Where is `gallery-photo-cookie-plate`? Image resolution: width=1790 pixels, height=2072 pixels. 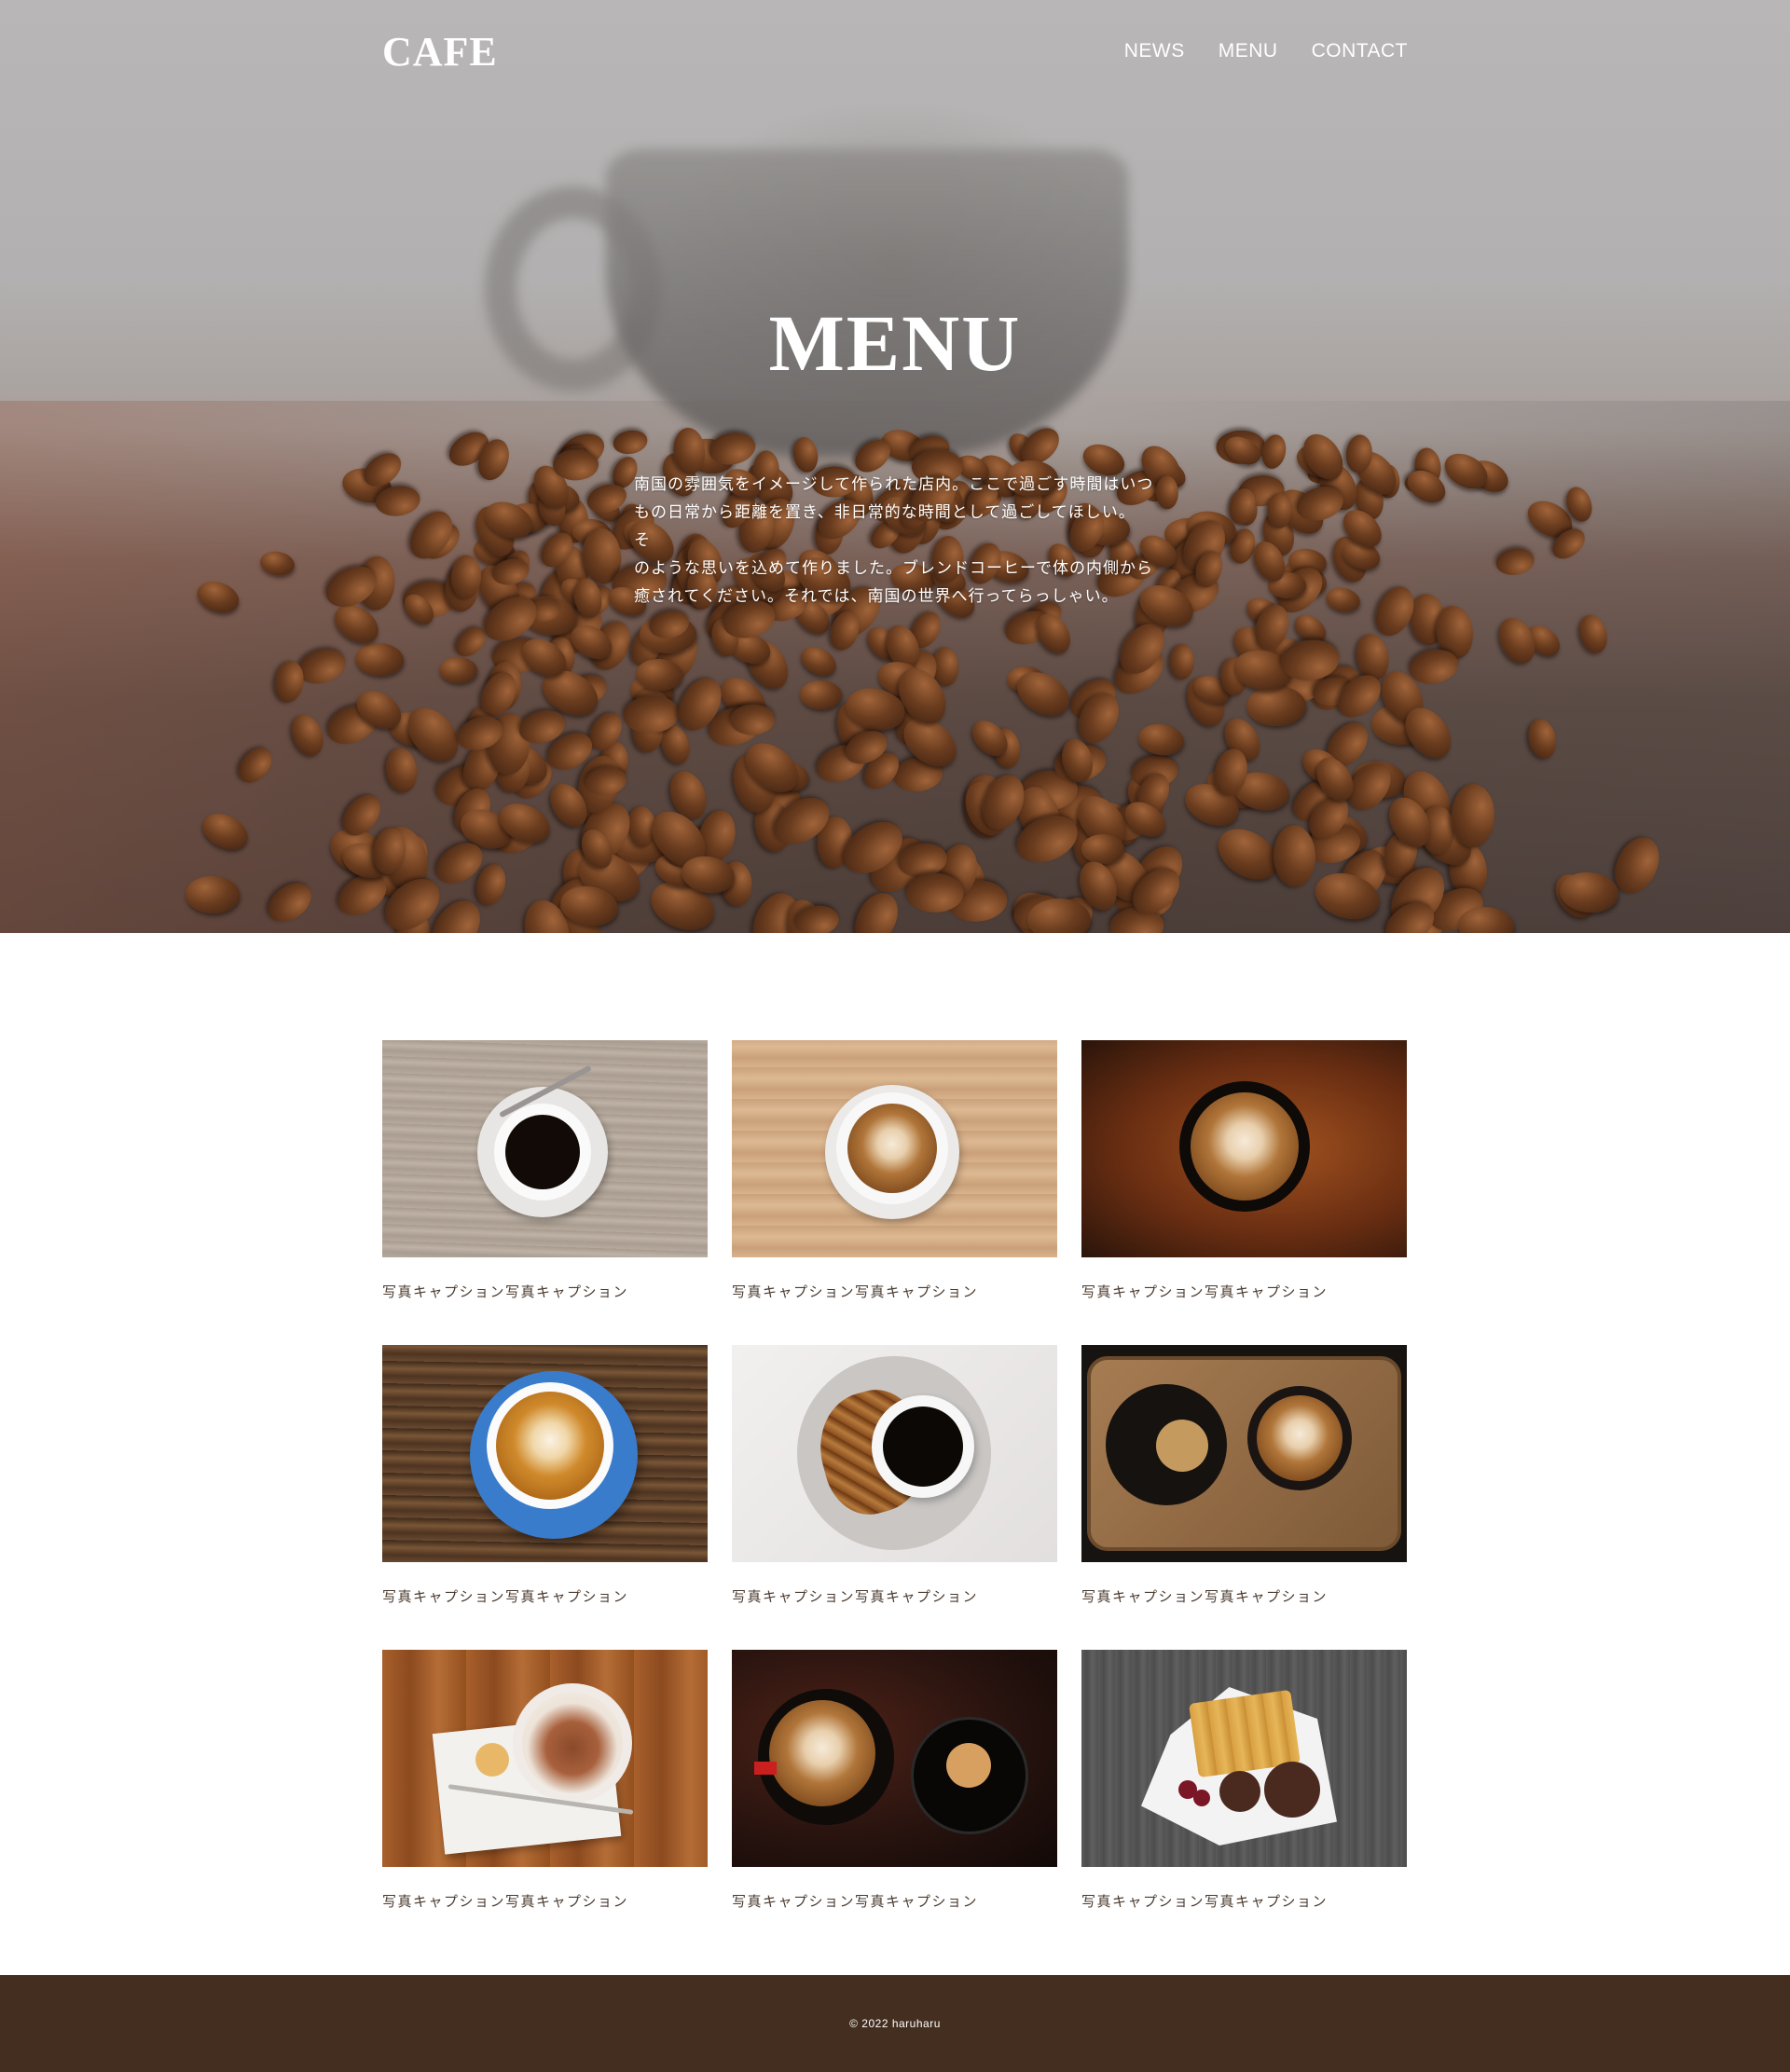 gallery-photo-cookie-plate is located at coordinates (1244, 1758).